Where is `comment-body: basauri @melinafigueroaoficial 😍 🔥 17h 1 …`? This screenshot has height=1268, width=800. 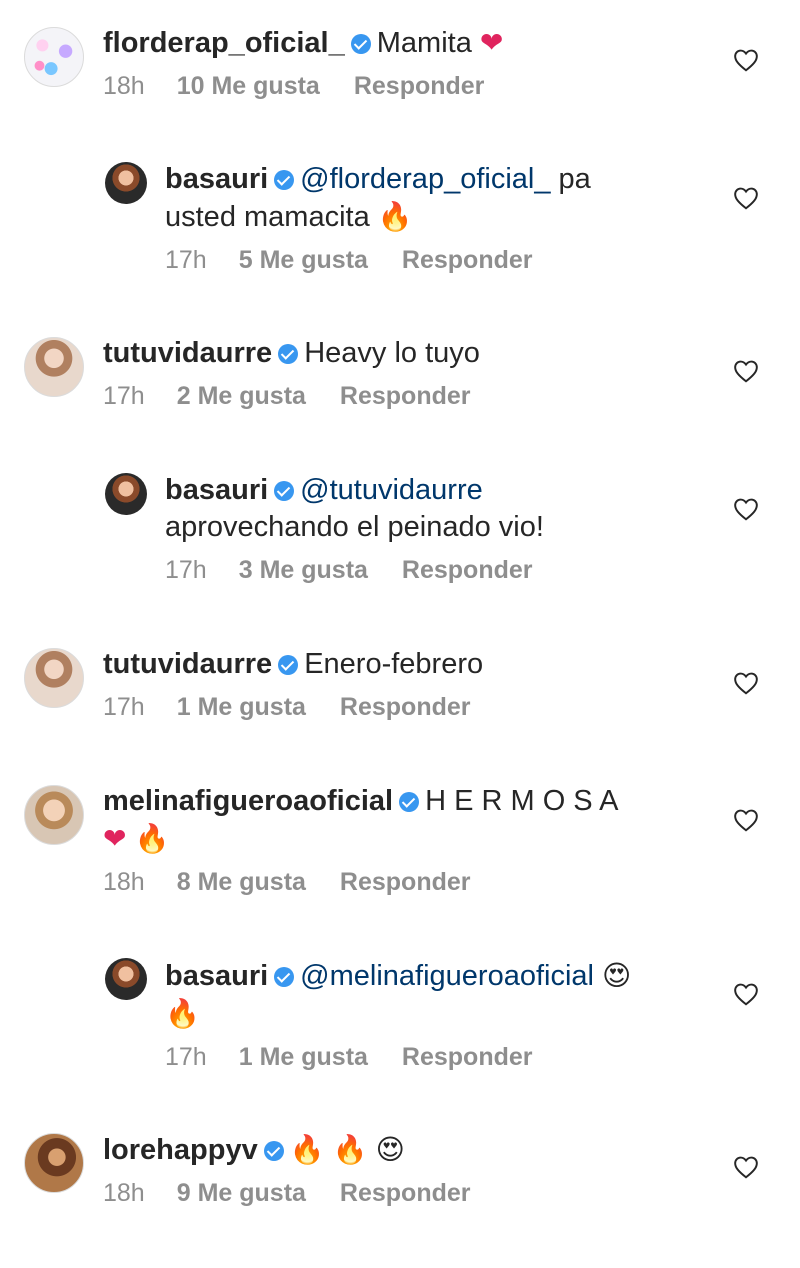 comment-body: basauri @melinafigueroaoficial 😍 🔥 17h 1 … is located at coordinates (435, 1015).